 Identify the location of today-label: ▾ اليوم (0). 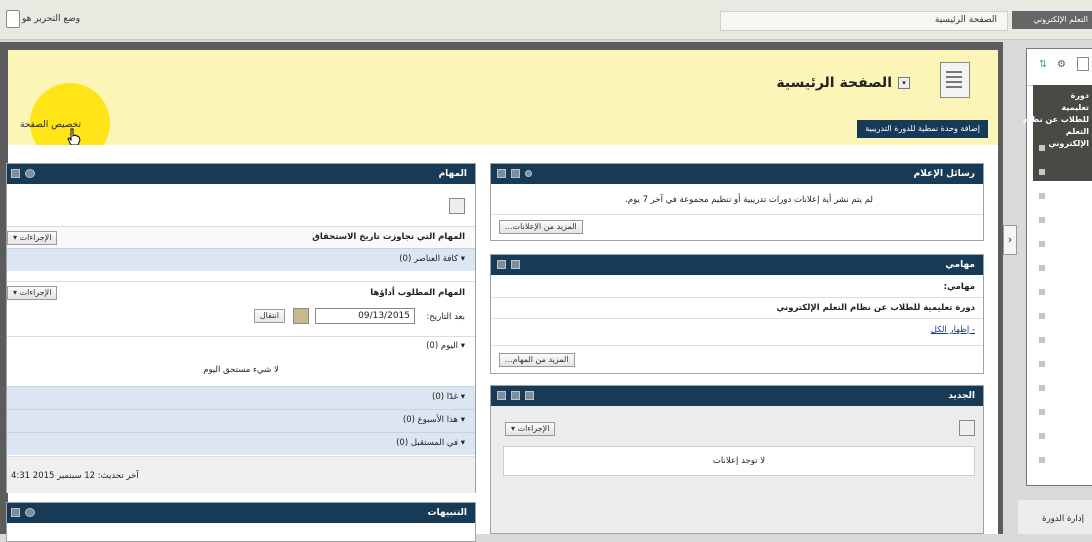
(445, 346).